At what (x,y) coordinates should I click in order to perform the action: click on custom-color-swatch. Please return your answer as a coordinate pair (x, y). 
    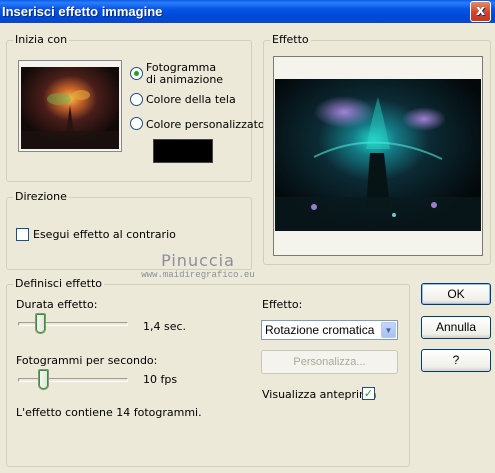
    Looking at the image, I should click on (183, 151).